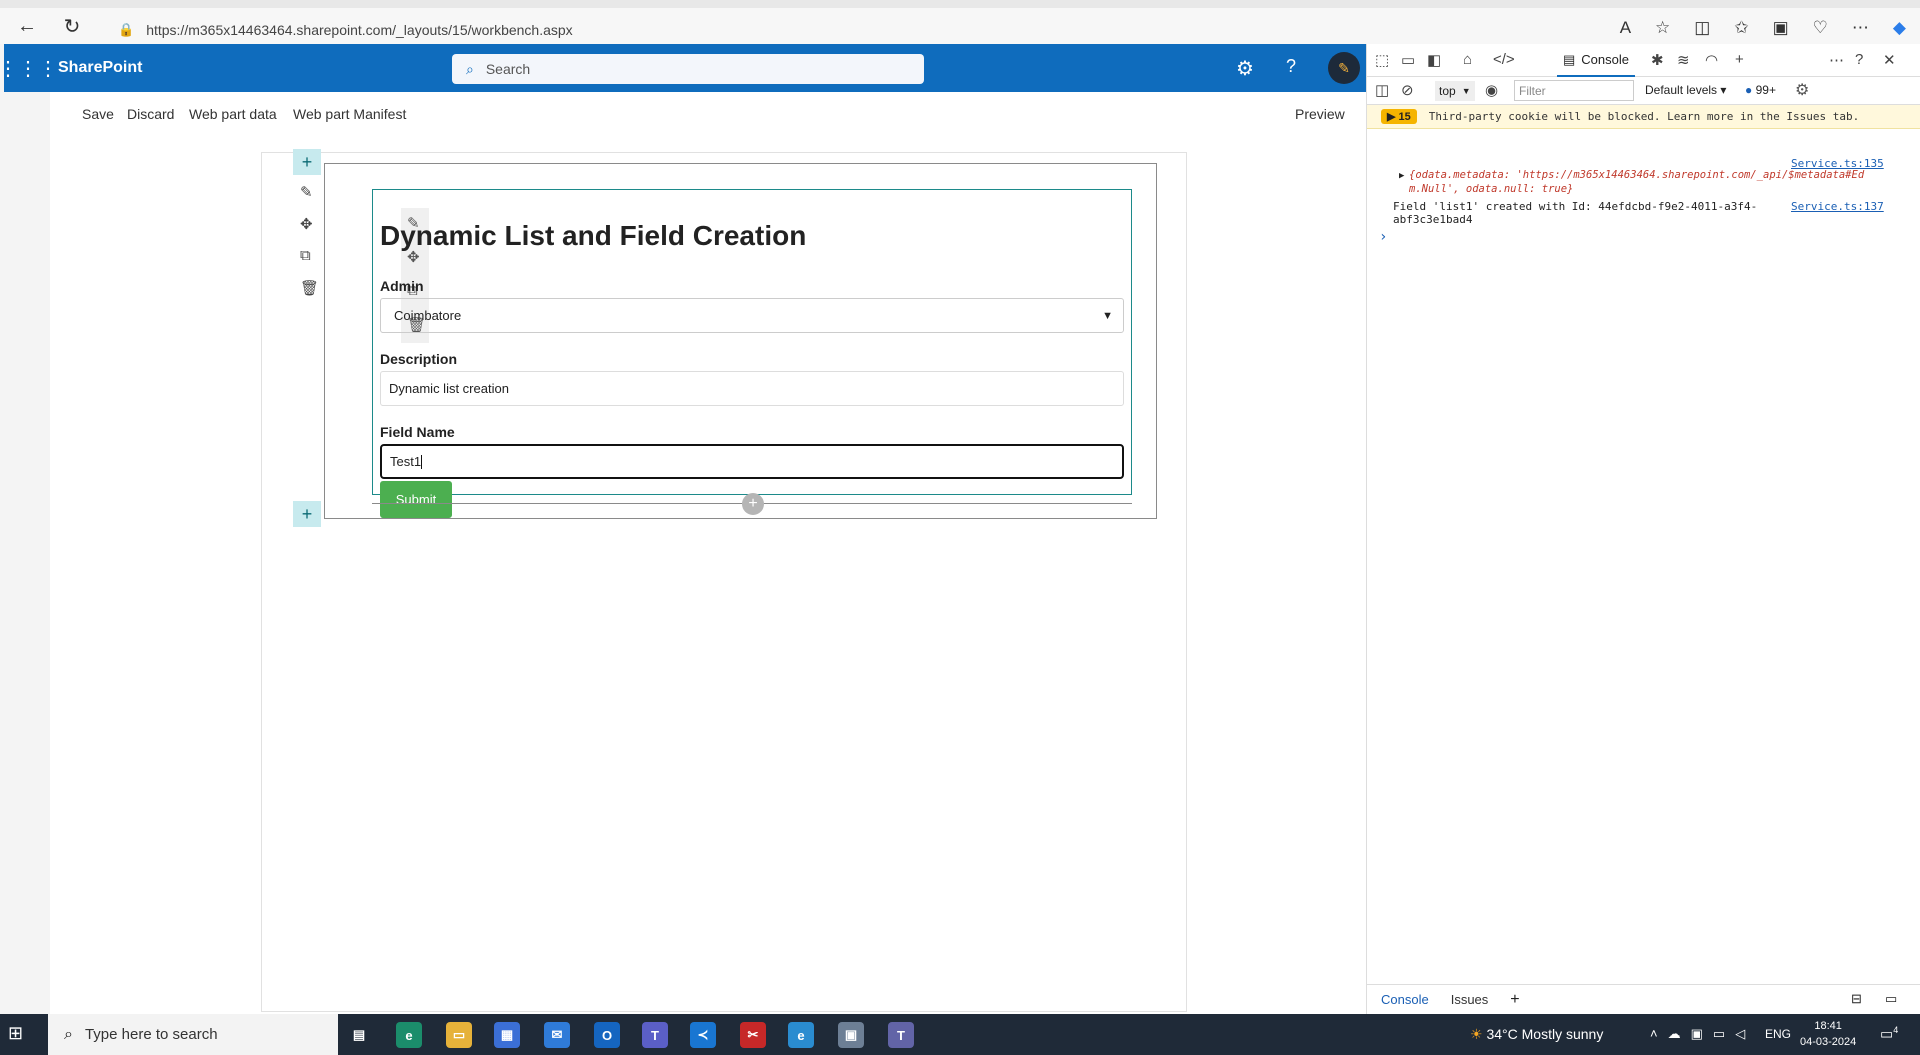  What do you see at coordinates (307, 162) in the screenshot?
I see `add-section-top-button: +` at bounding box center [307, 162].